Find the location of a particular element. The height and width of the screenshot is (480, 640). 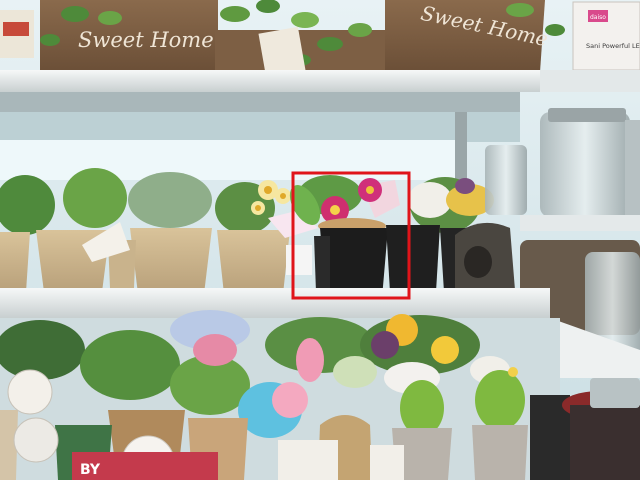

middle-shelf-board is located at coordinates (275, 303).